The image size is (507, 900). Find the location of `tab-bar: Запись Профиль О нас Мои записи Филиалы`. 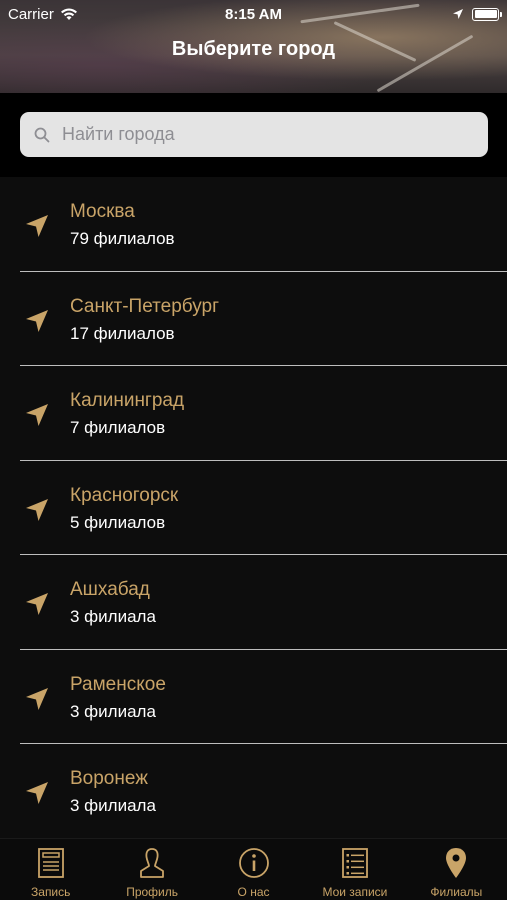

tab-bar: Запись Профиль О нас Мои записи Филиалы is located at coordinates (253, 869).